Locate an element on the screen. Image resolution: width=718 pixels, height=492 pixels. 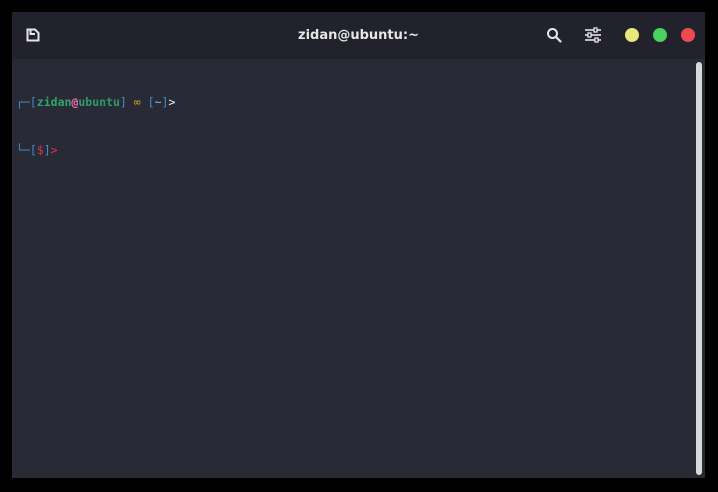
search-icon is located at coordinates (554, 35).